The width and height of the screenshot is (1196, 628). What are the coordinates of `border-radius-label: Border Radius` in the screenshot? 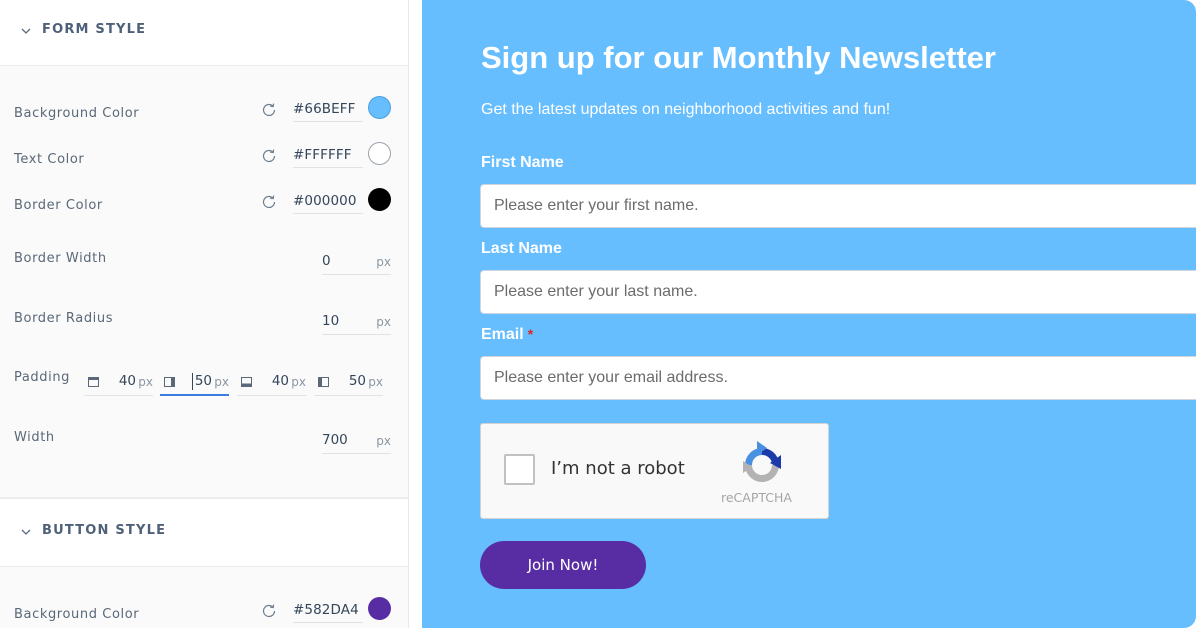 It's located at (64, 318).